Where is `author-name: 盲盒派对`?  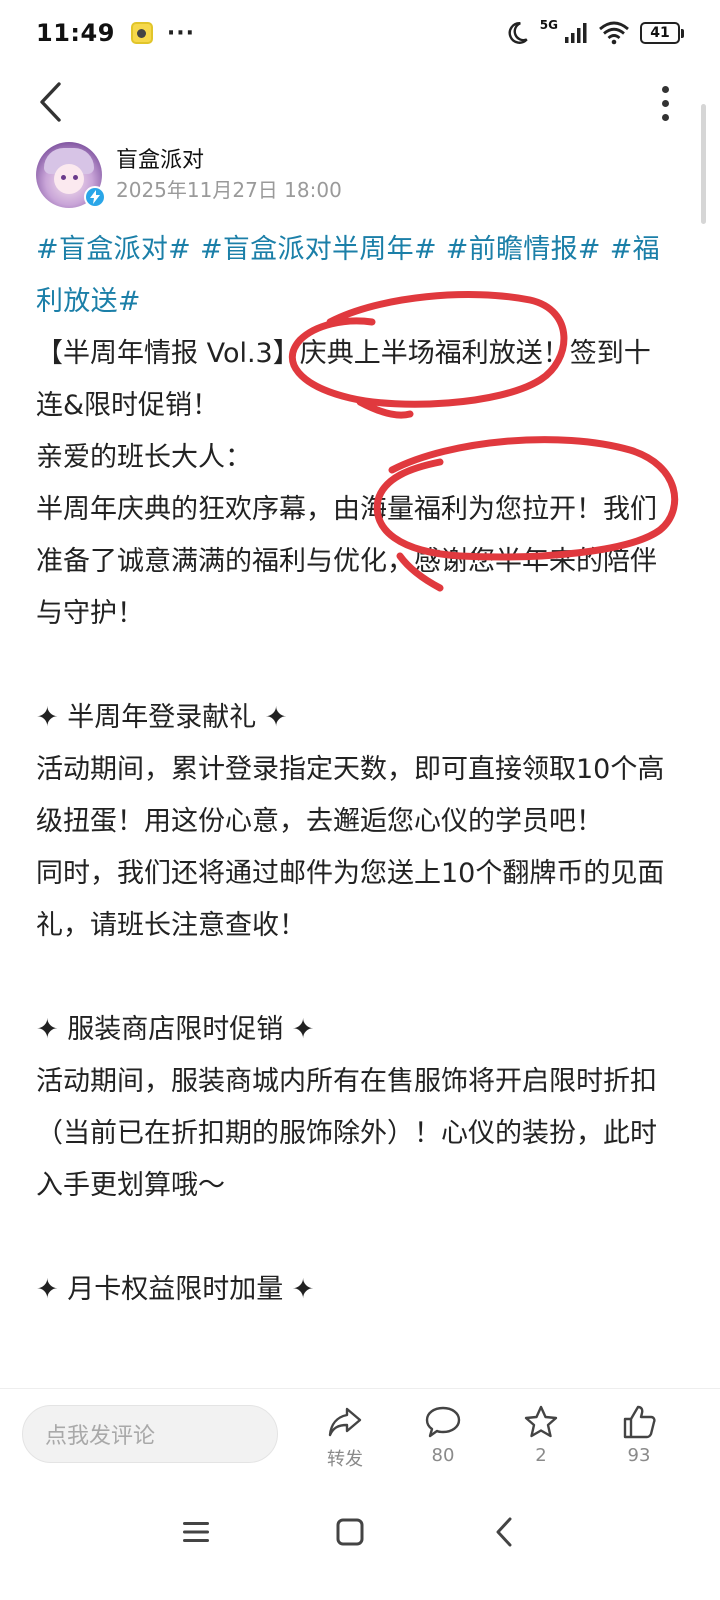 author-name: 盲盒派对 is located at coordinates (229, 161).